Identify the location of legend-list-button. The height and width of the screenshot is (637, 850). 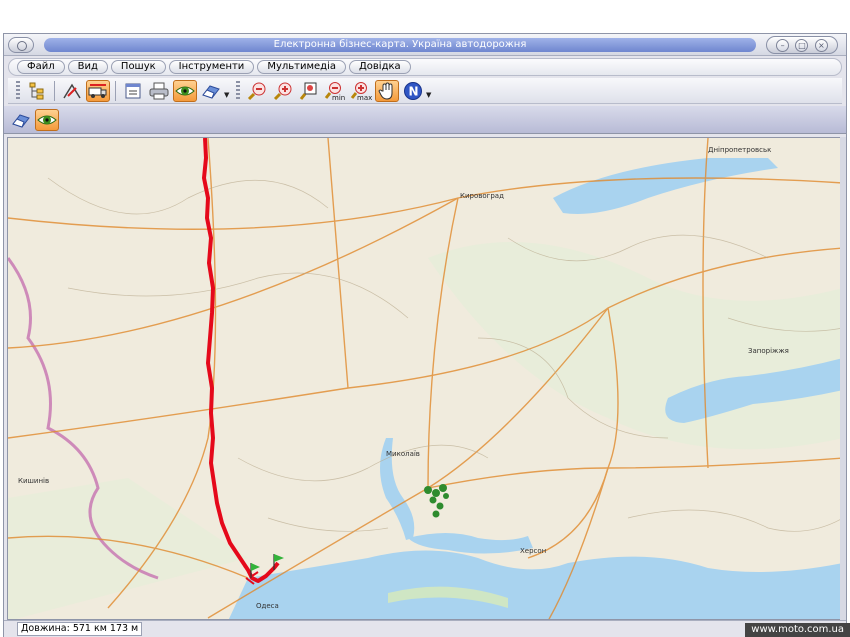
(133, 91).